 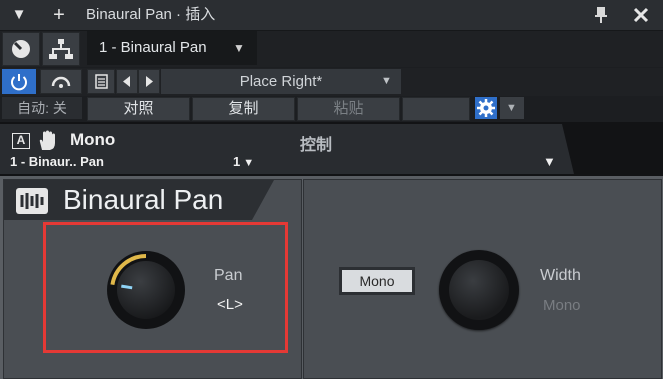 I want to click on power-button, so click(x=19, y=81).